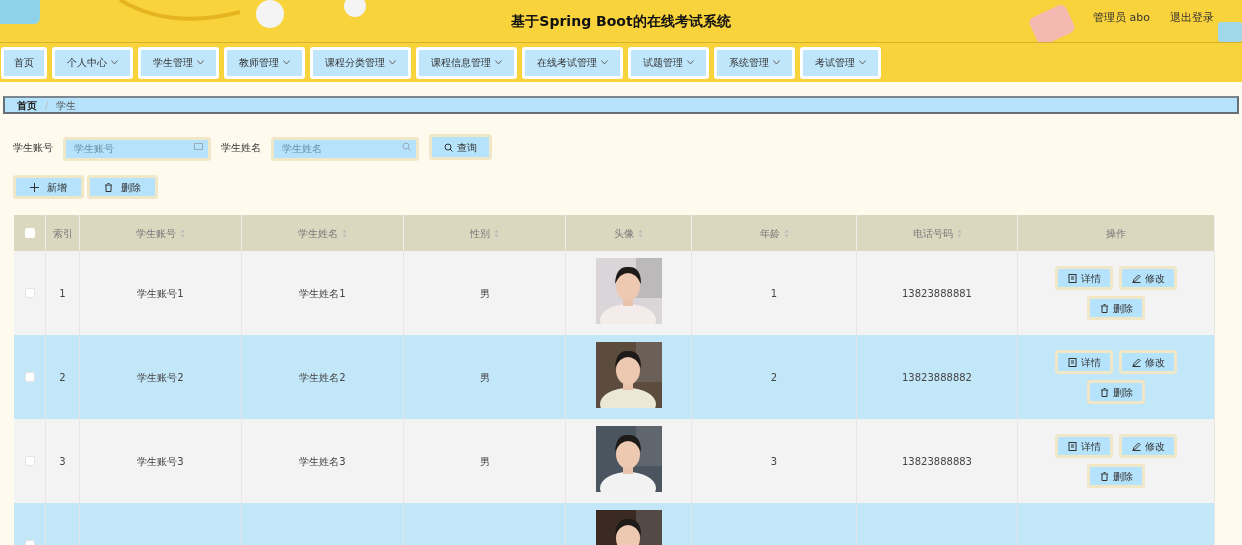  Describe the element at coordinates (29, 233) in the screenshot. I see `select-all-checkbox` at that location.